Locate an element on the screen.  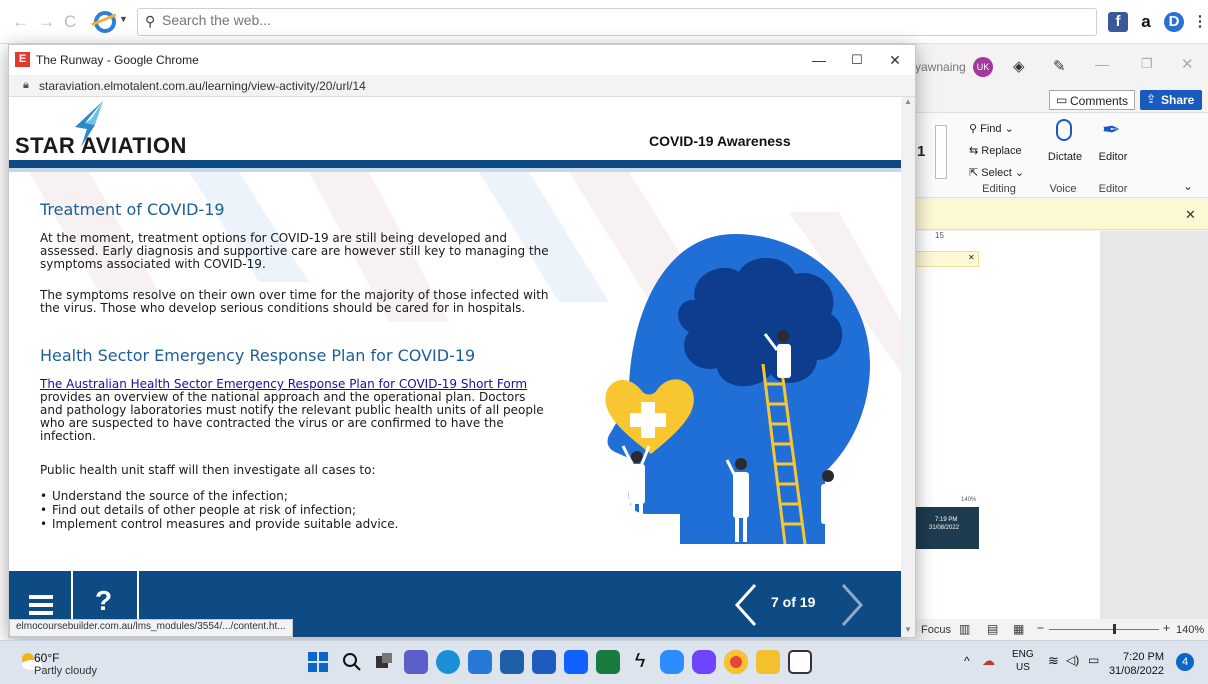
replace-button: ⇆ Replace is located at coordinates (995, 150).